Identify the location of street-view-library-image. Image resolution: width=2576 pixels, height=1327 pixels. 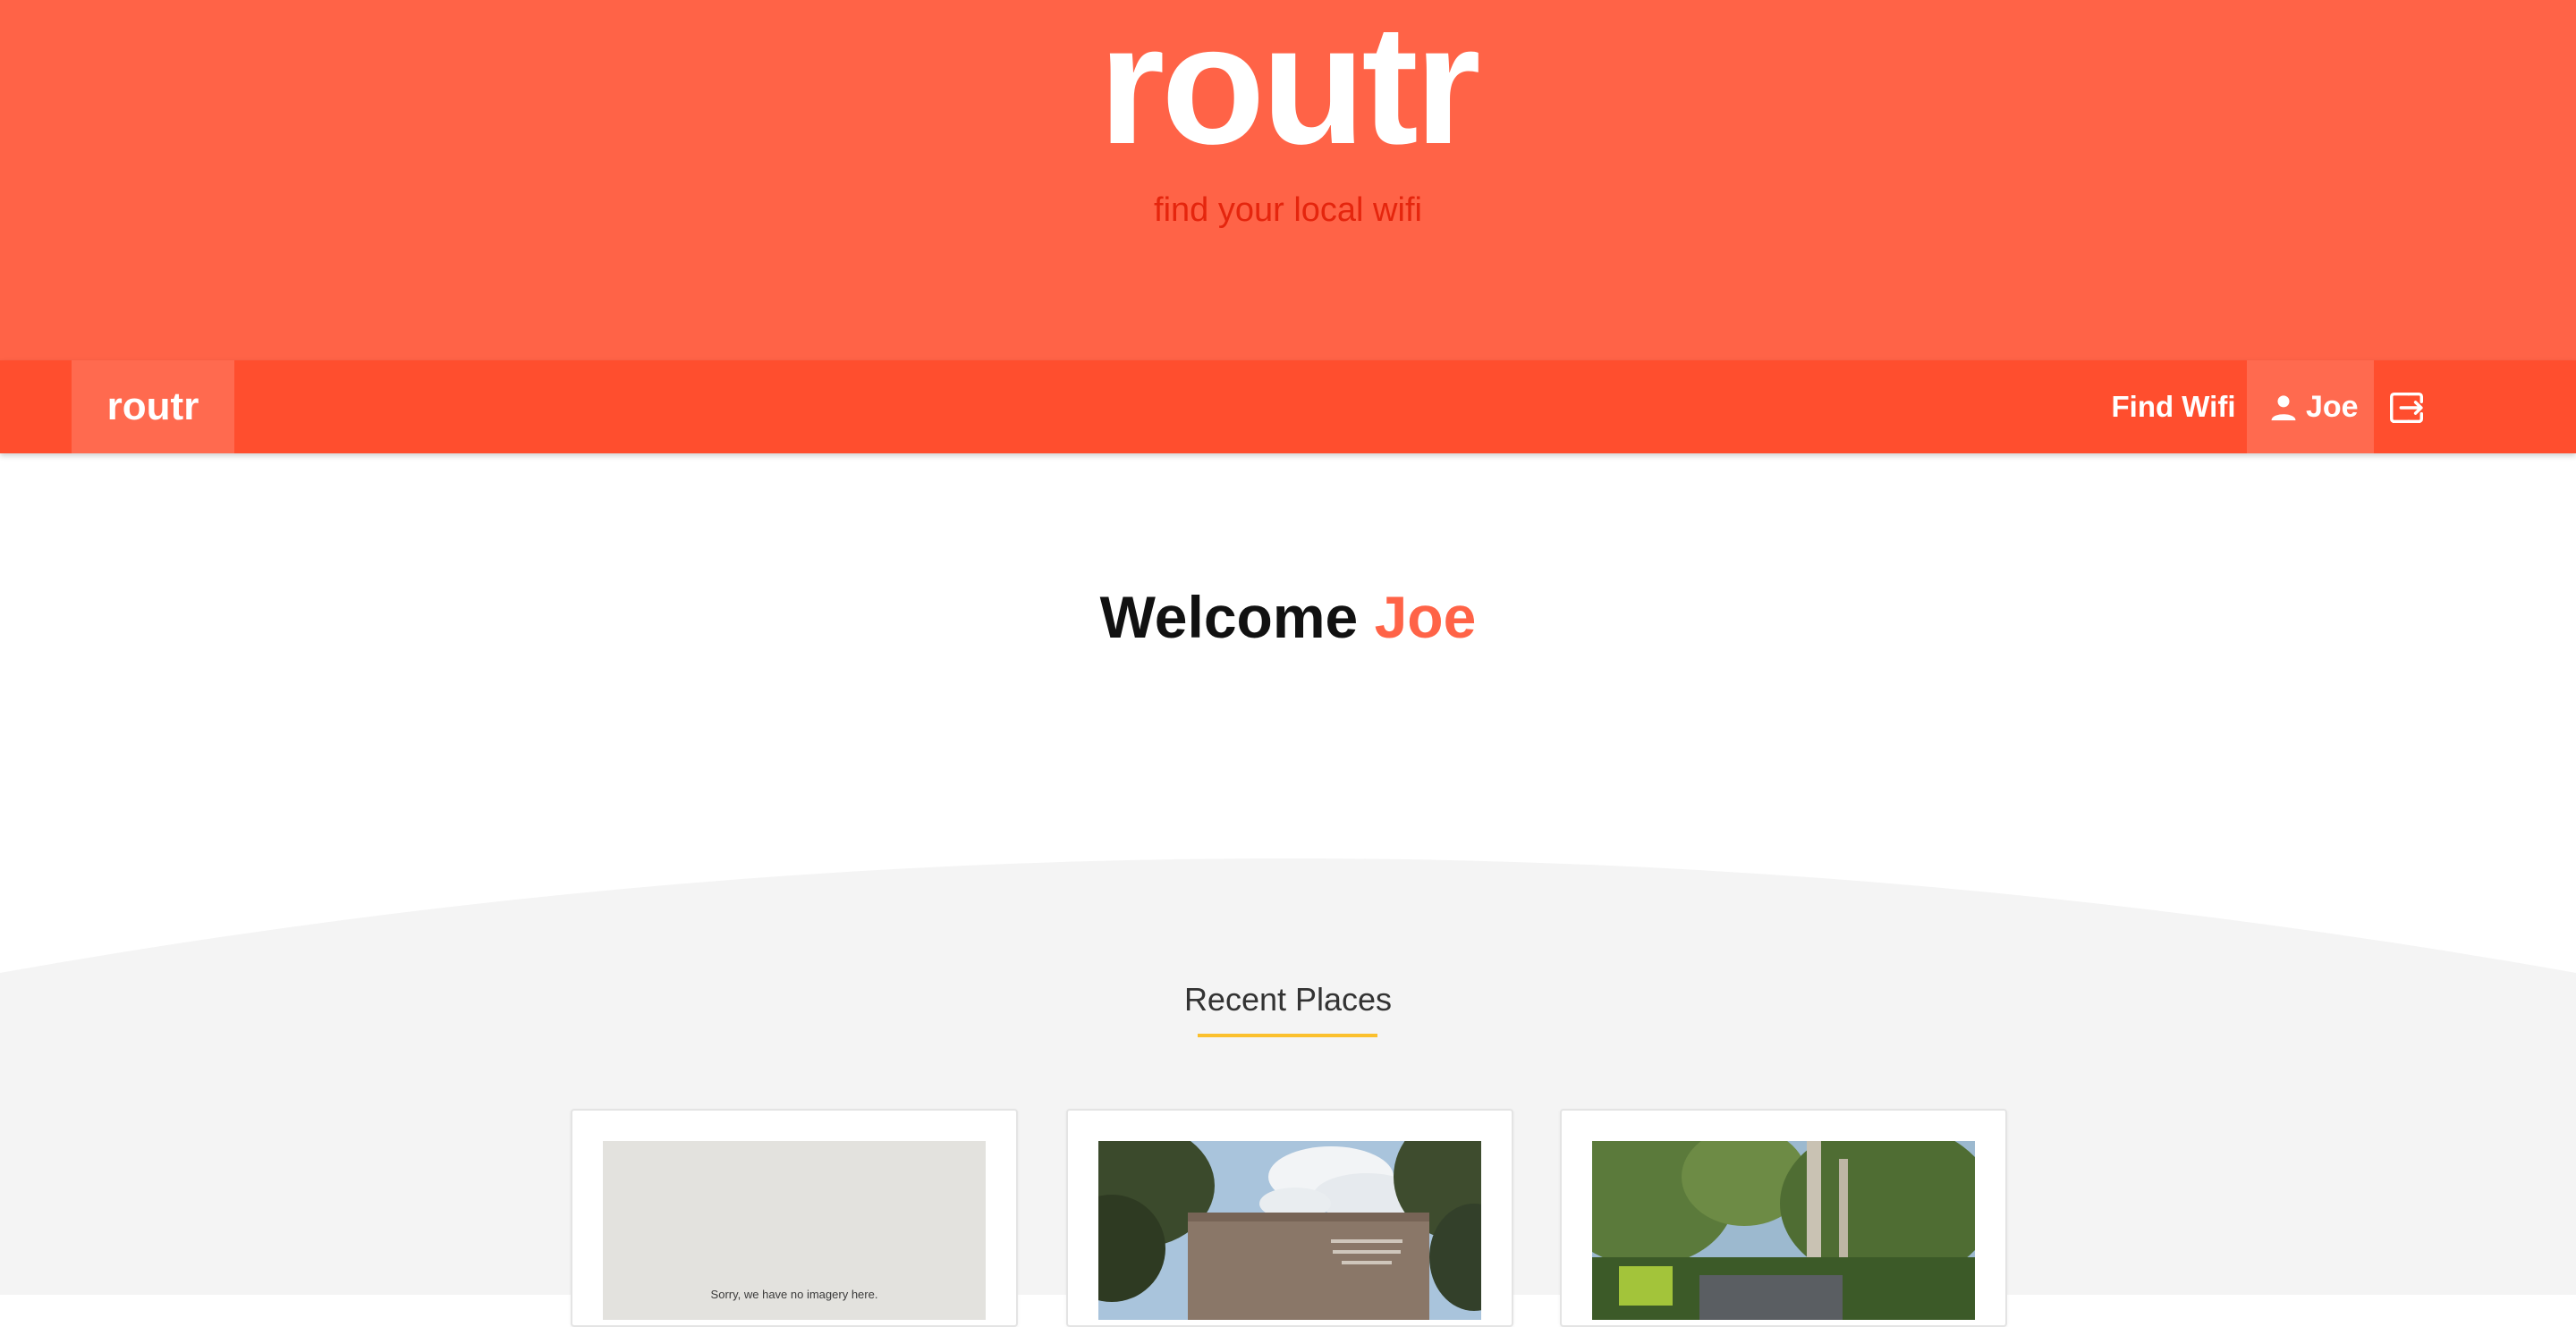
(1289, 1230).